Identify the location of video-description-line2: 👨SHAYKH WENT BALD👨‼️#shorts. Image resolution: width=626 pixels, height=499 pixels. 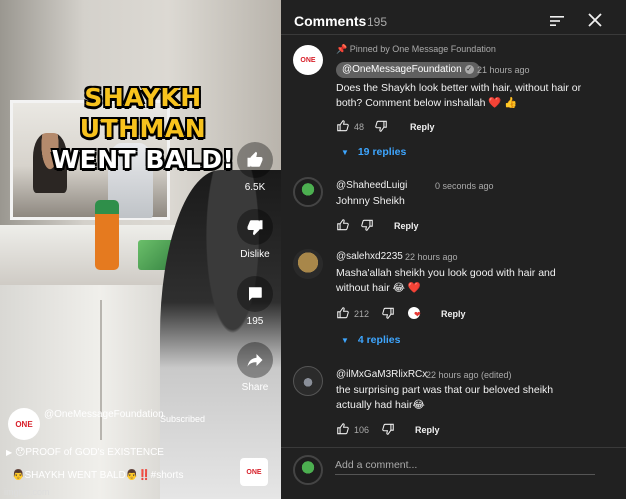
(98, 475).